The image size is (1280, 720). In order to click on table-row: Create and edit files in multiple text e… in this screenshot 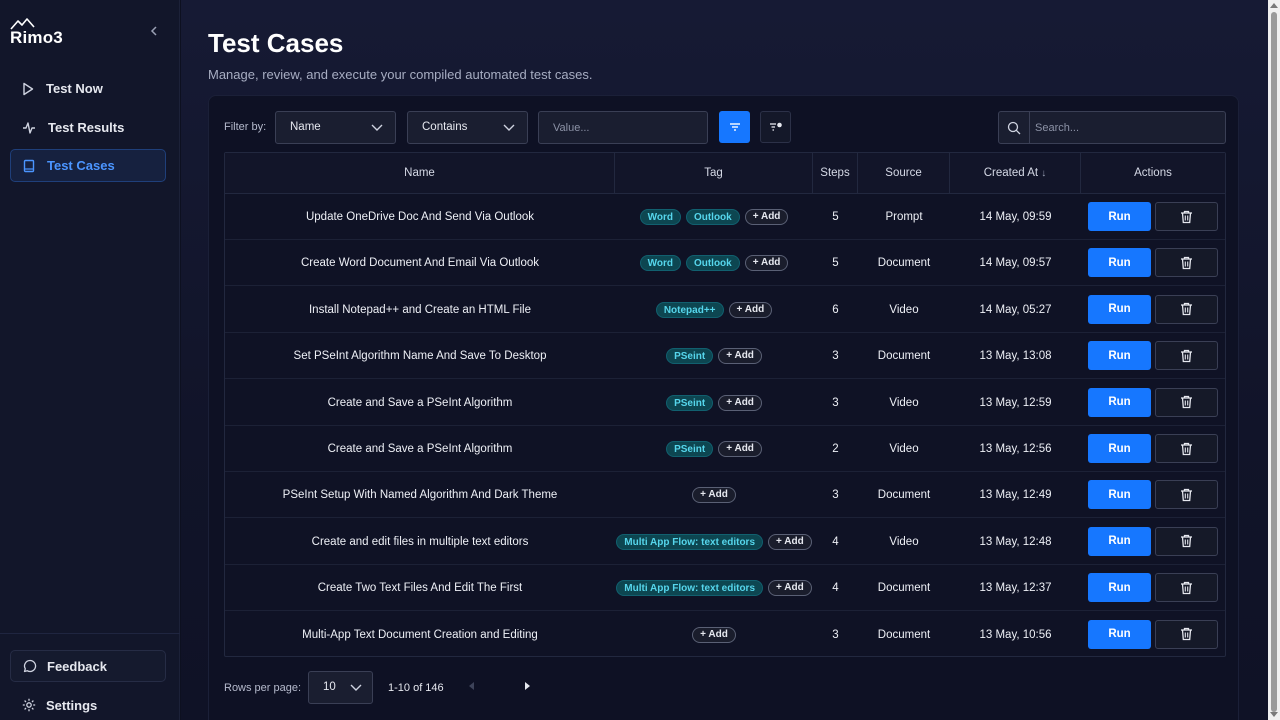, I will do `click(725, 542)`.